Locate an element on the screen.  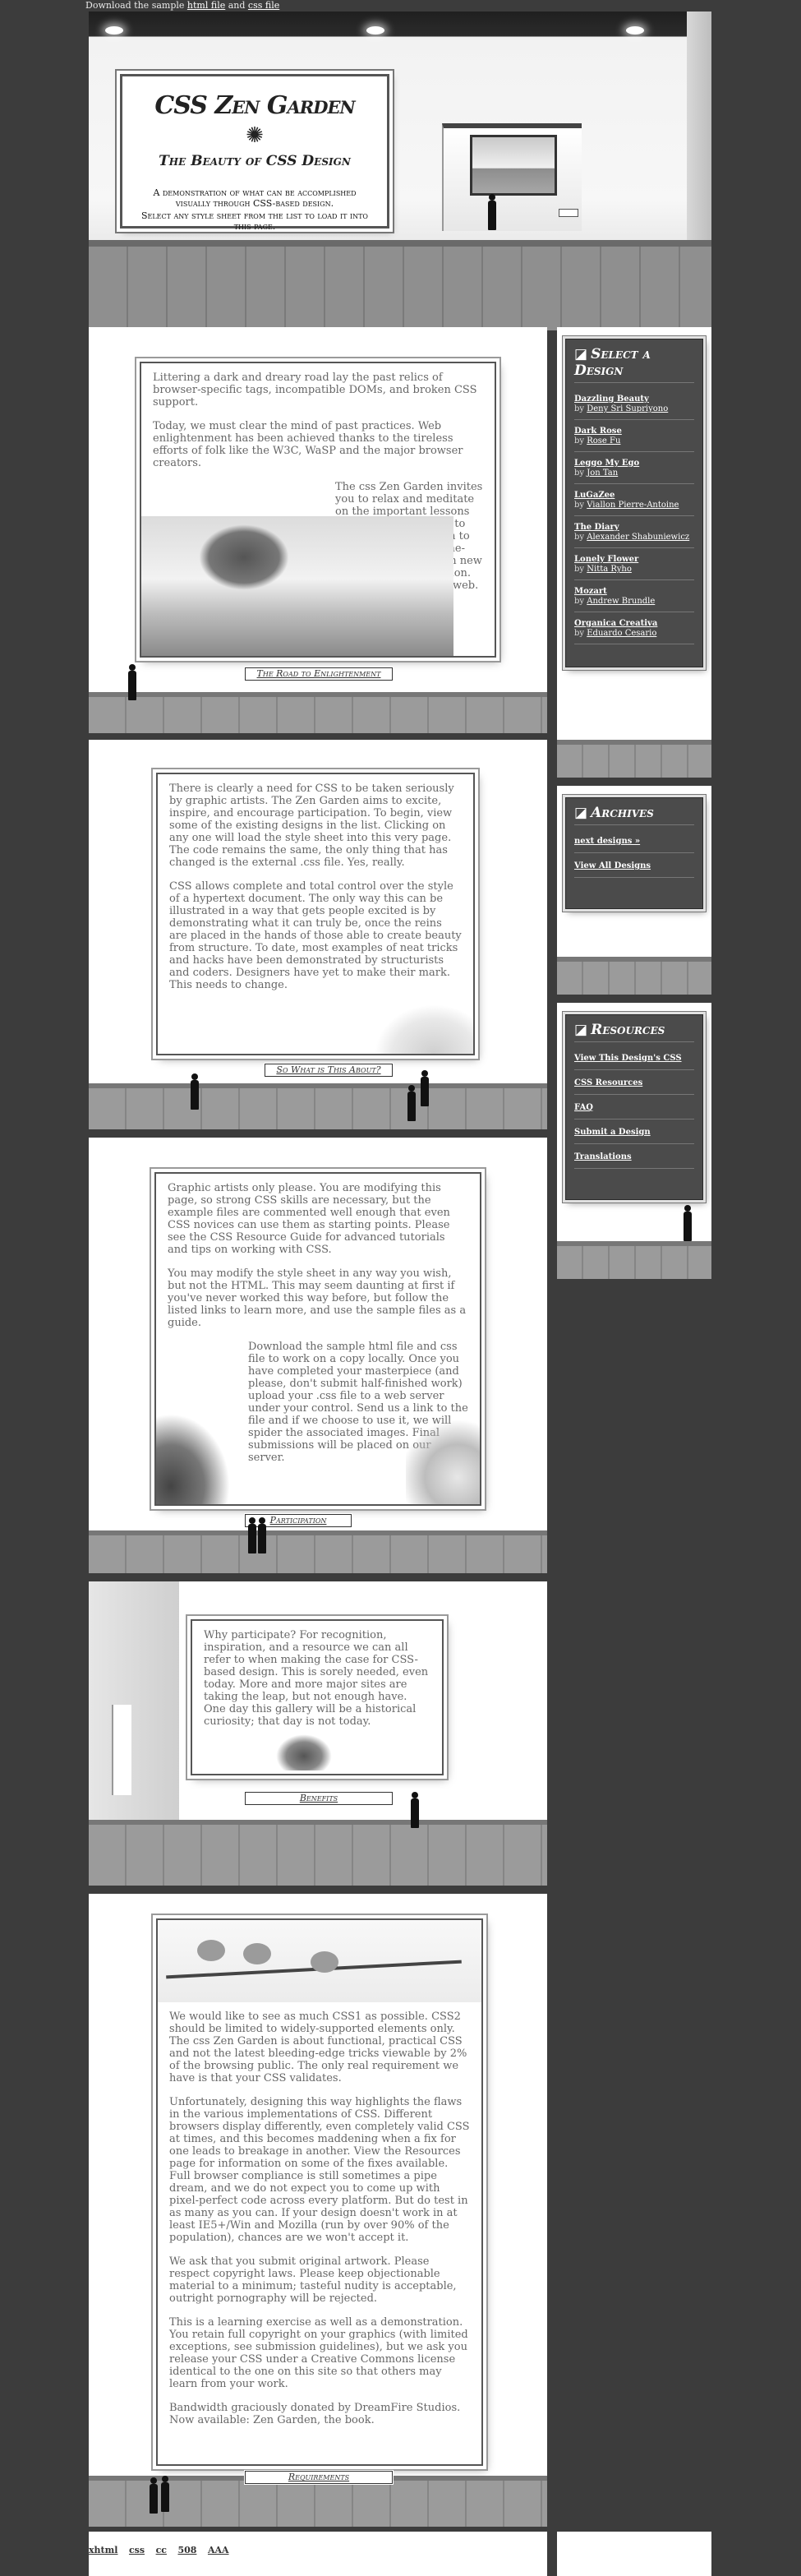
sidebar-footer-space is located at coordinates (634, 2554).